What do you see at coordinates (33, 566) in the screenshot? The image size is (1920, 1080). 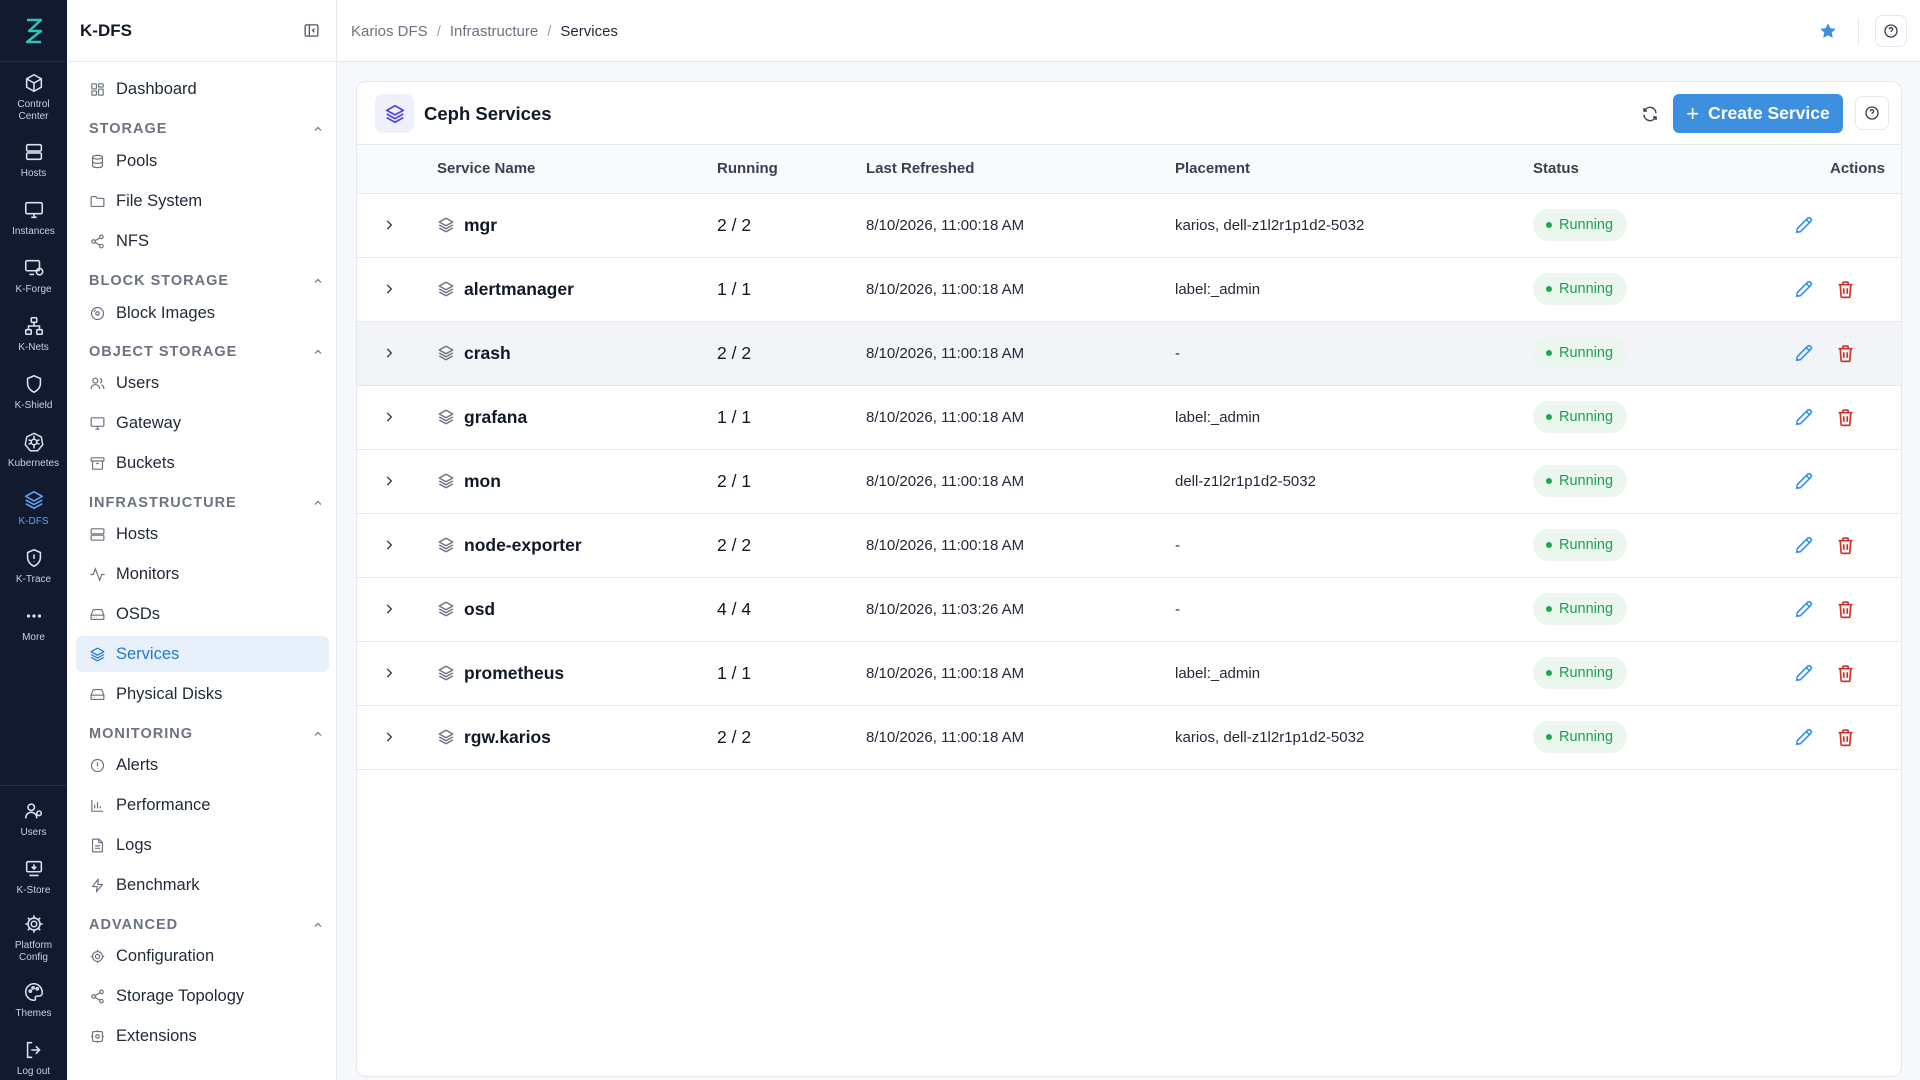 I see `rail-item-k-trace: K-Trace` at bounding box center [33, 566].